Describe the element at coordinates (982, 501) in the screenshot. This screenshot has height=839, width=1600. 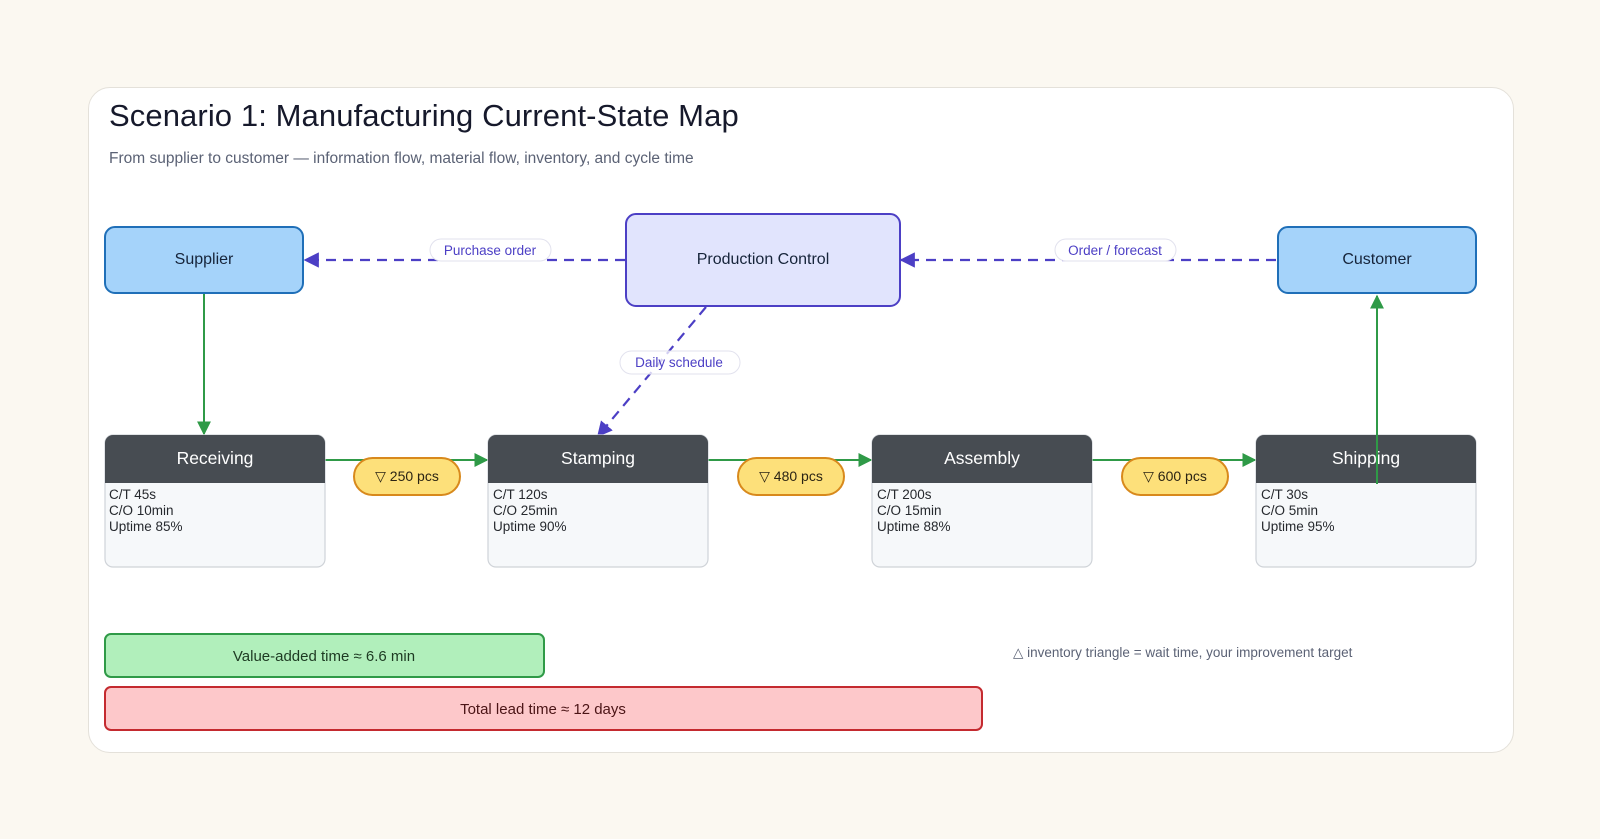
I see `process-assembly: Assembly C/T 200s C/O 15min Uptime 88%` at that location.